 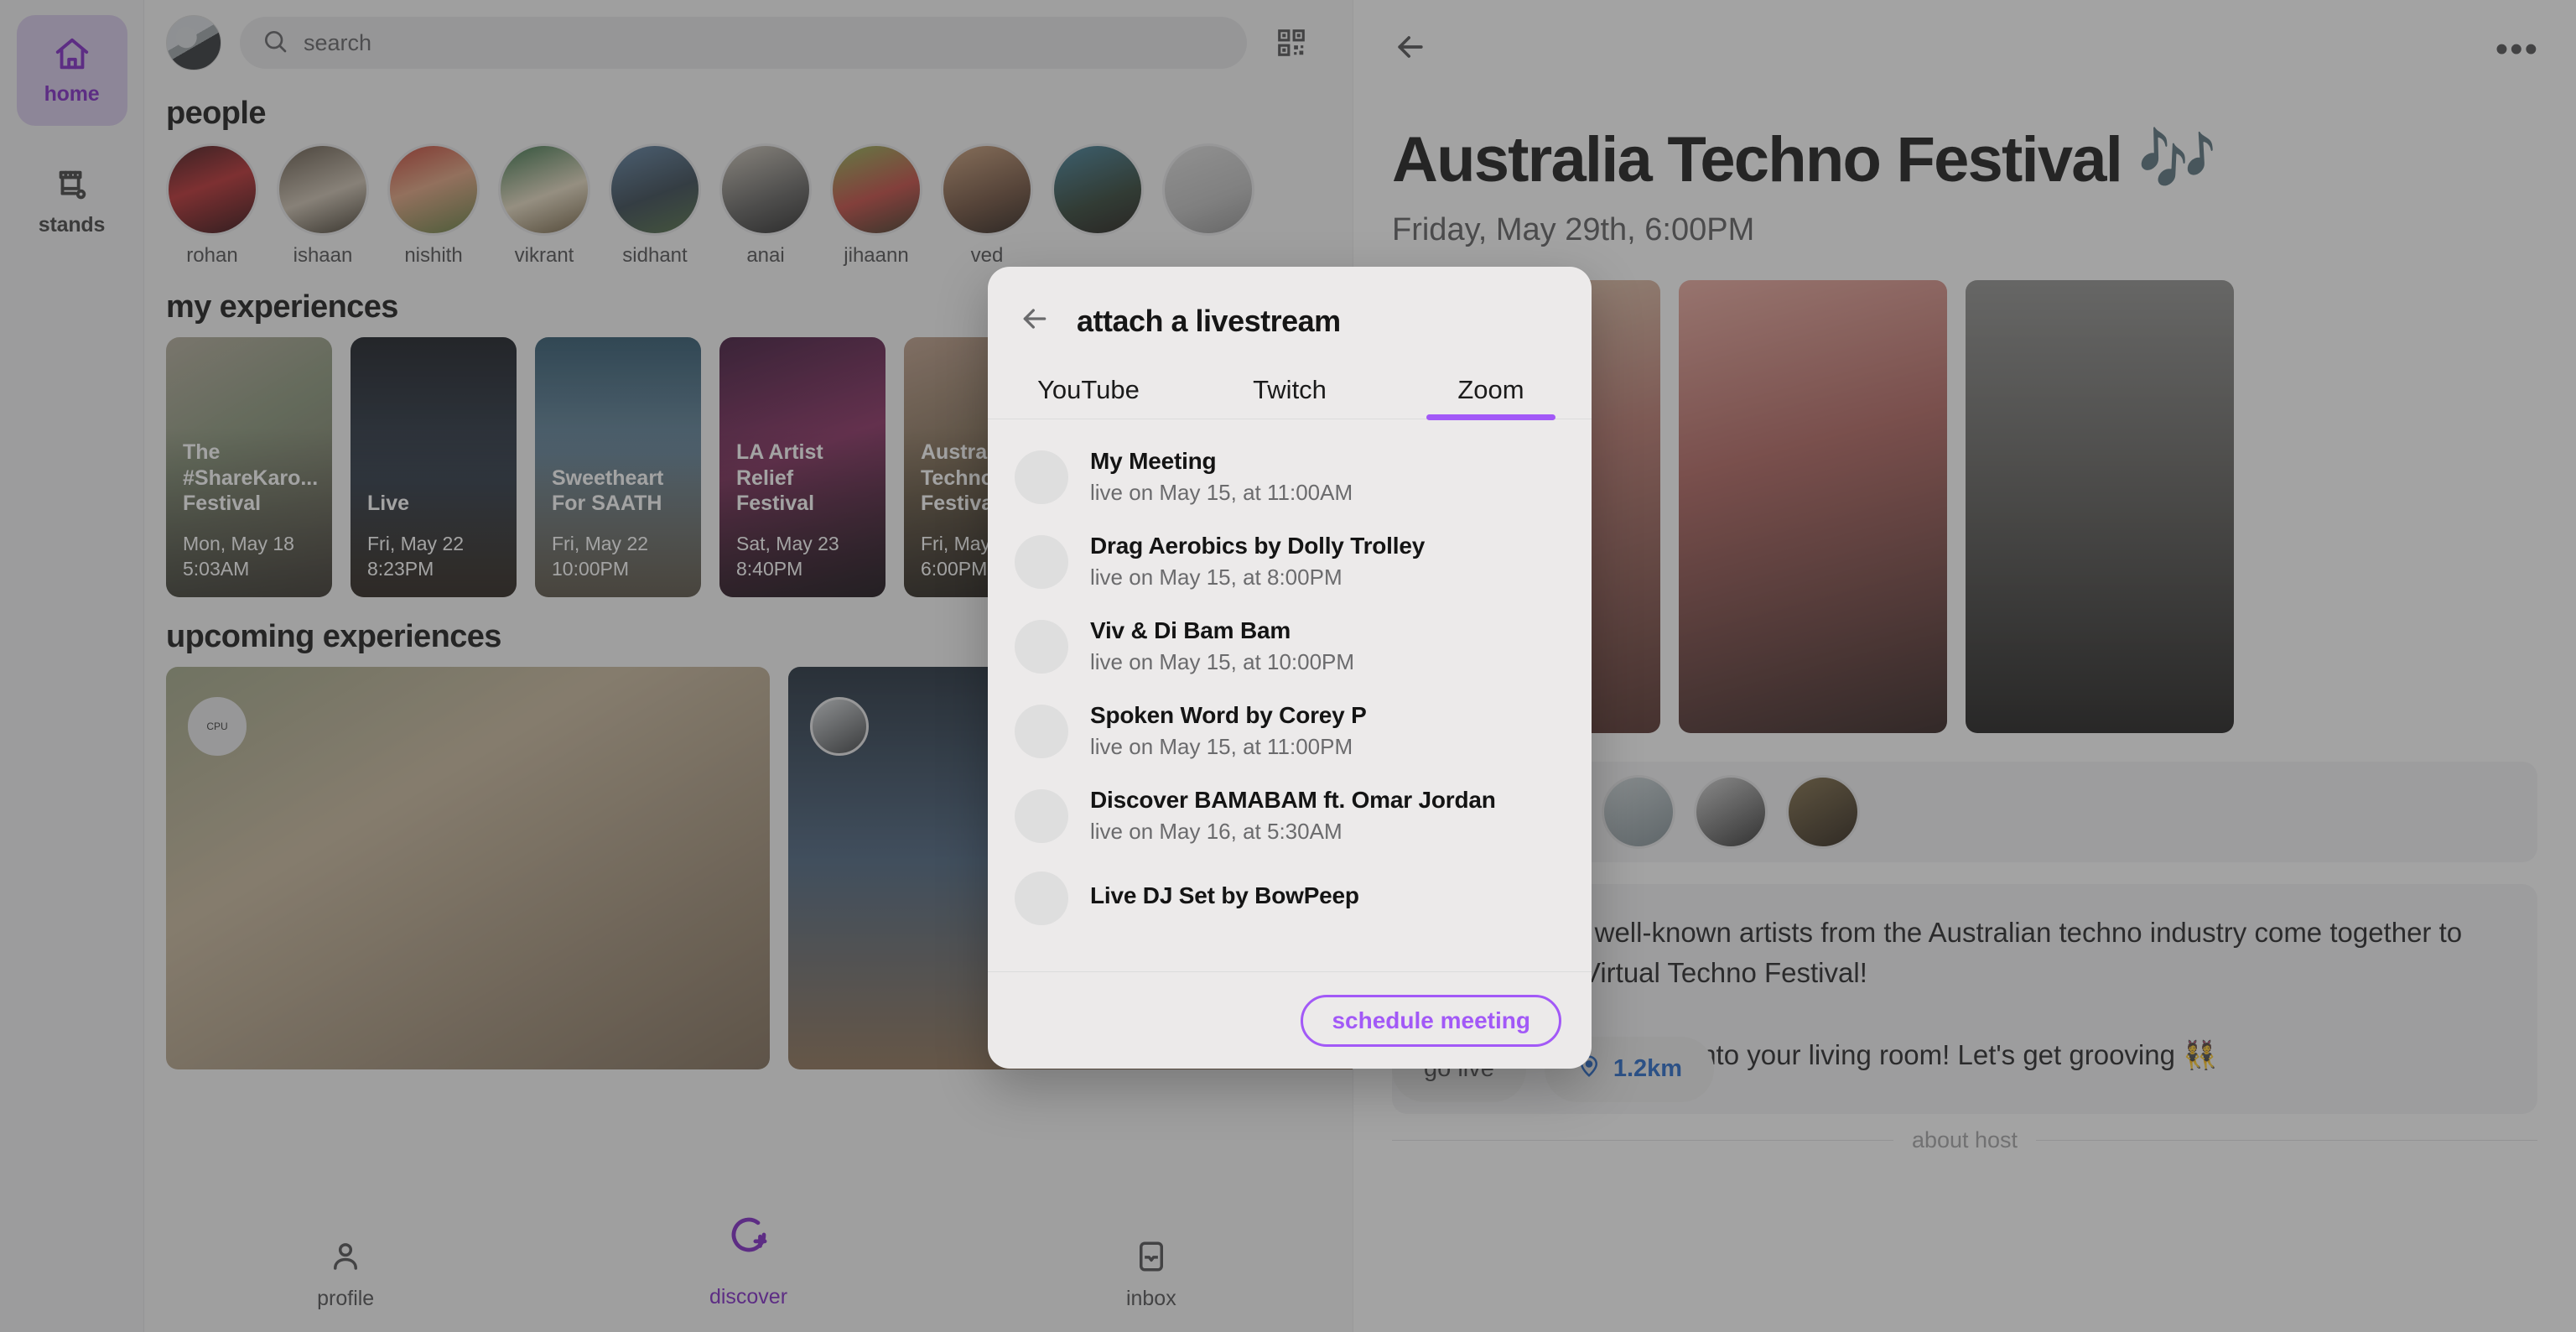 What do you see at coordinates (1431, 1020) in the screenshot?
I see `schedule-meeting-button: schedule meeting` at bounding box center [1431, 1020].